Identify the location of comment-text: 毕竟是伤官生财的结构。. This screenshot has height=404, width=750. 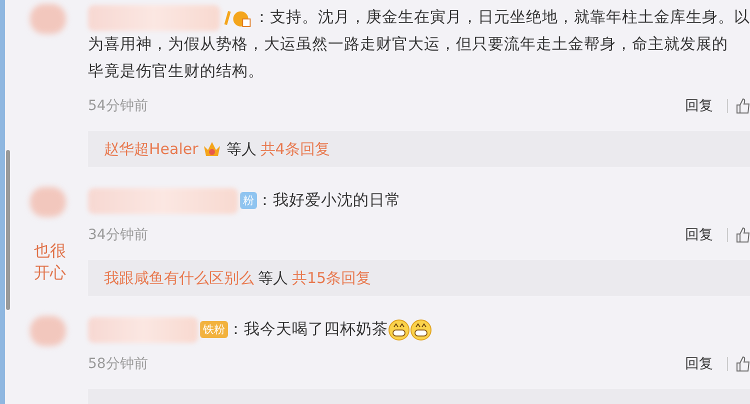
(176, 71).